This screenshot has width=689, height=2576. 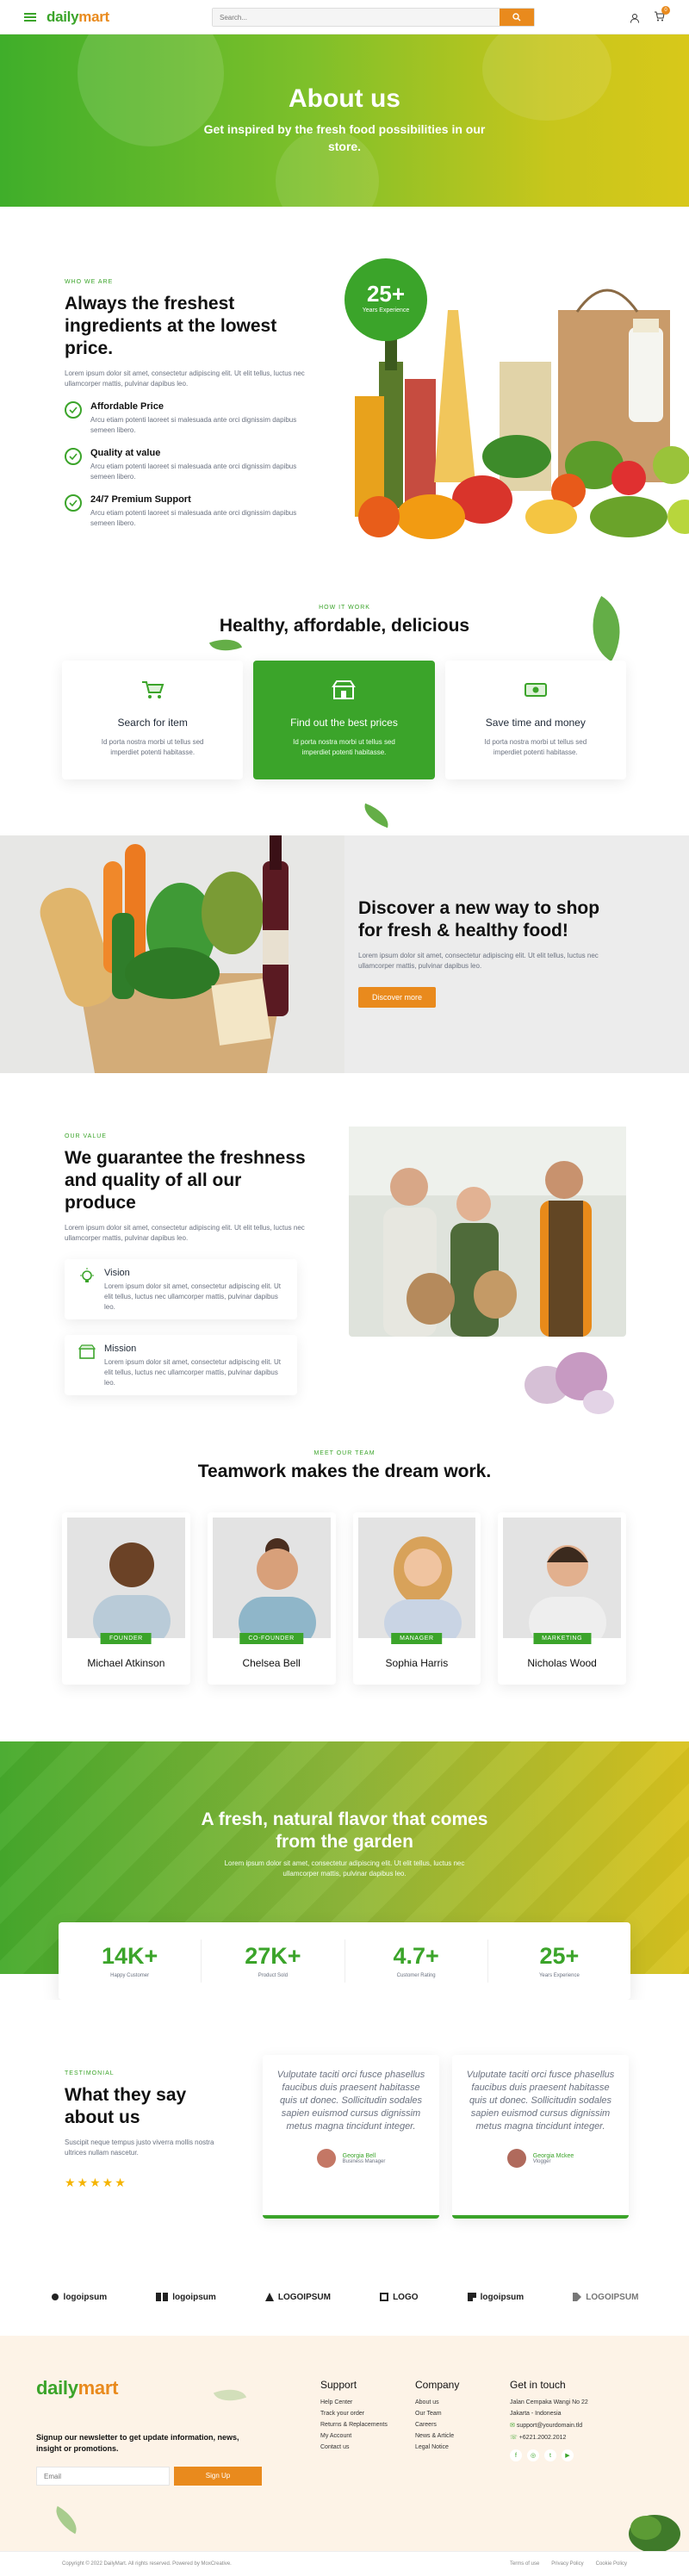 What do you see at coordinates (437, 2436) in the screenshot?
I see `footer-link: News & Article` at bounding box center [437, 2436].